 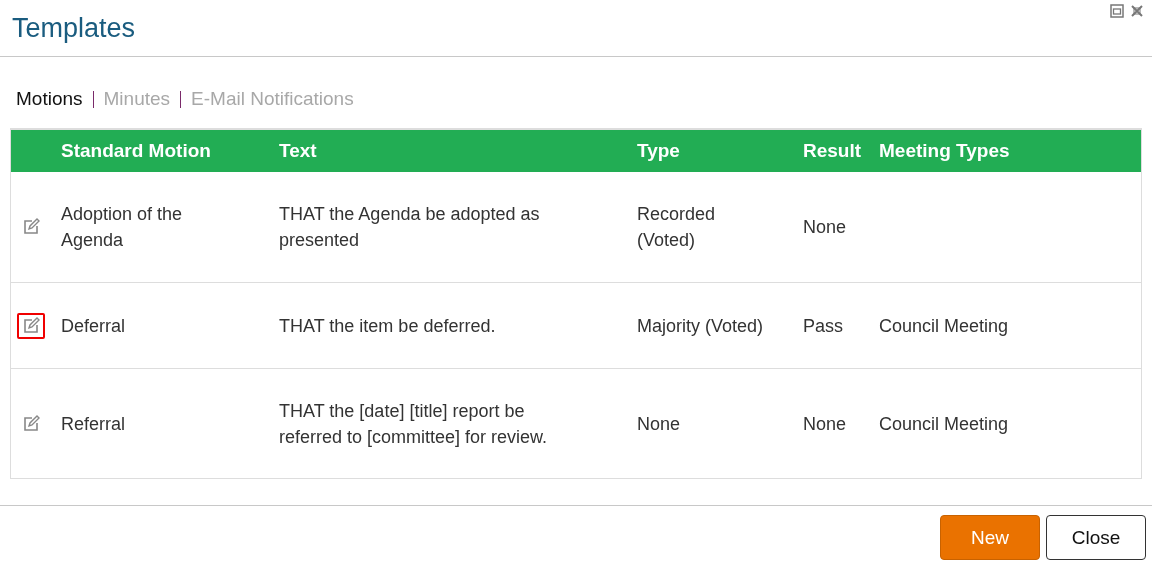 What do you see at coordinates (945, 151) in the screenshot?
I see `column-header: Meeting Types` at bounding box center [945, 151].